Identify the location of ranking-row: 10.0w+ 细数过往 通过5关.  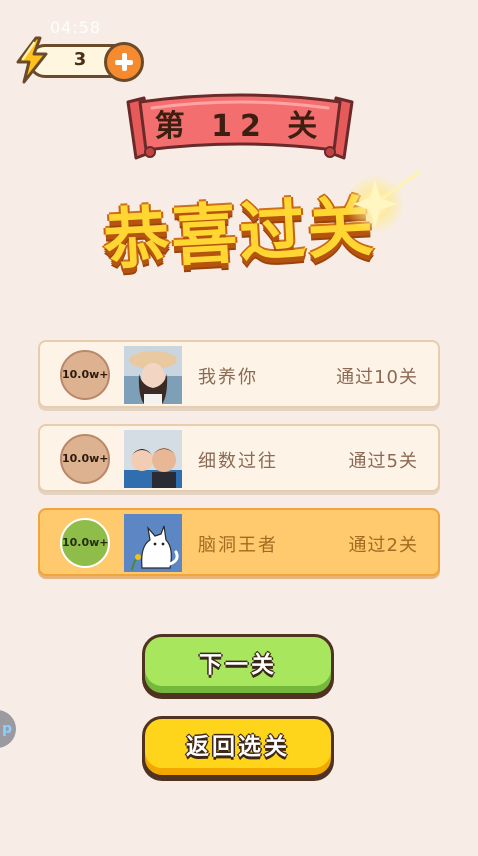
(239, 458).